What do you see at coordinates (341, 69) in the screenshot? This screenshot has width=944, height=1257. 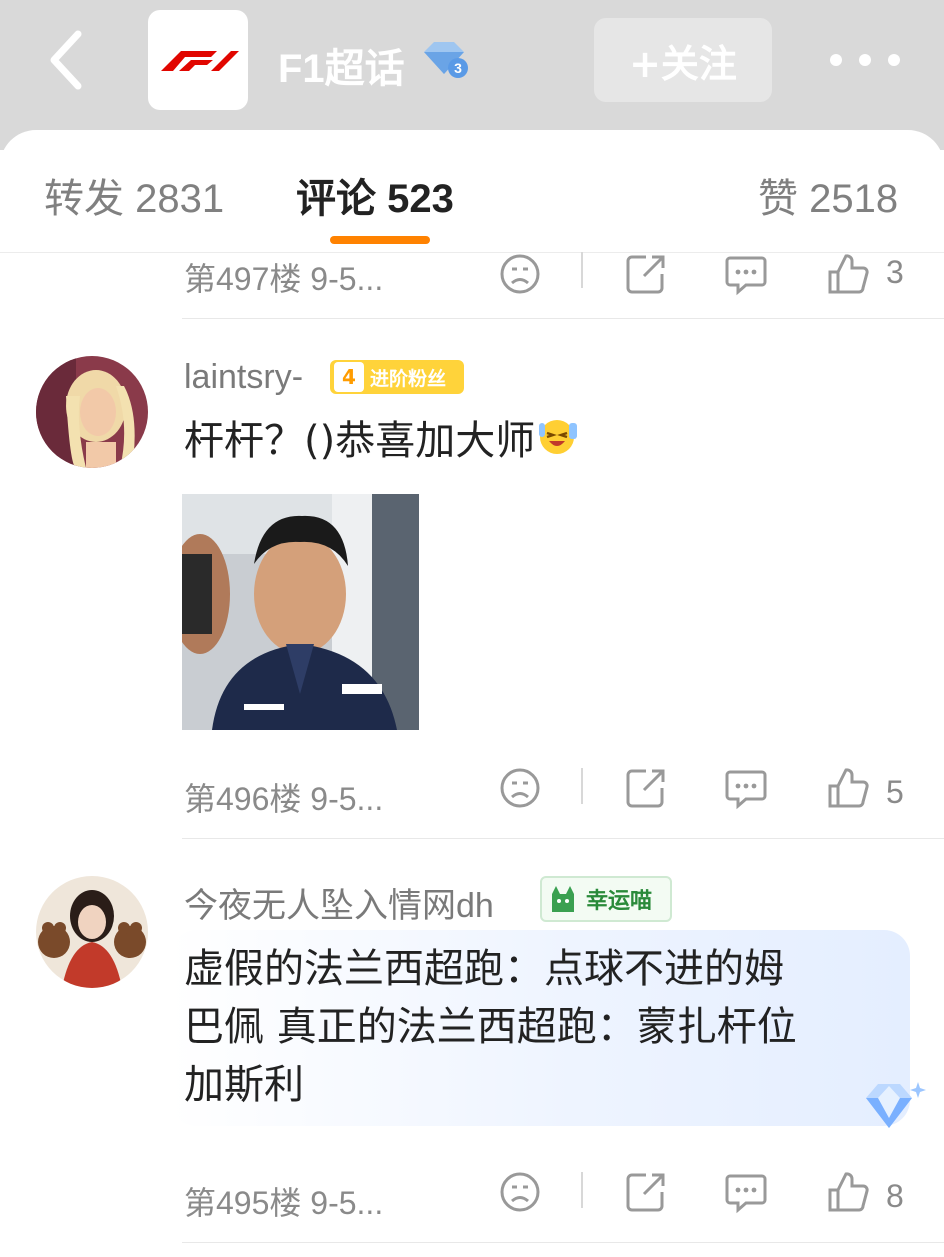 I see `page-title: F1超话` at bounding box center [341, 69].